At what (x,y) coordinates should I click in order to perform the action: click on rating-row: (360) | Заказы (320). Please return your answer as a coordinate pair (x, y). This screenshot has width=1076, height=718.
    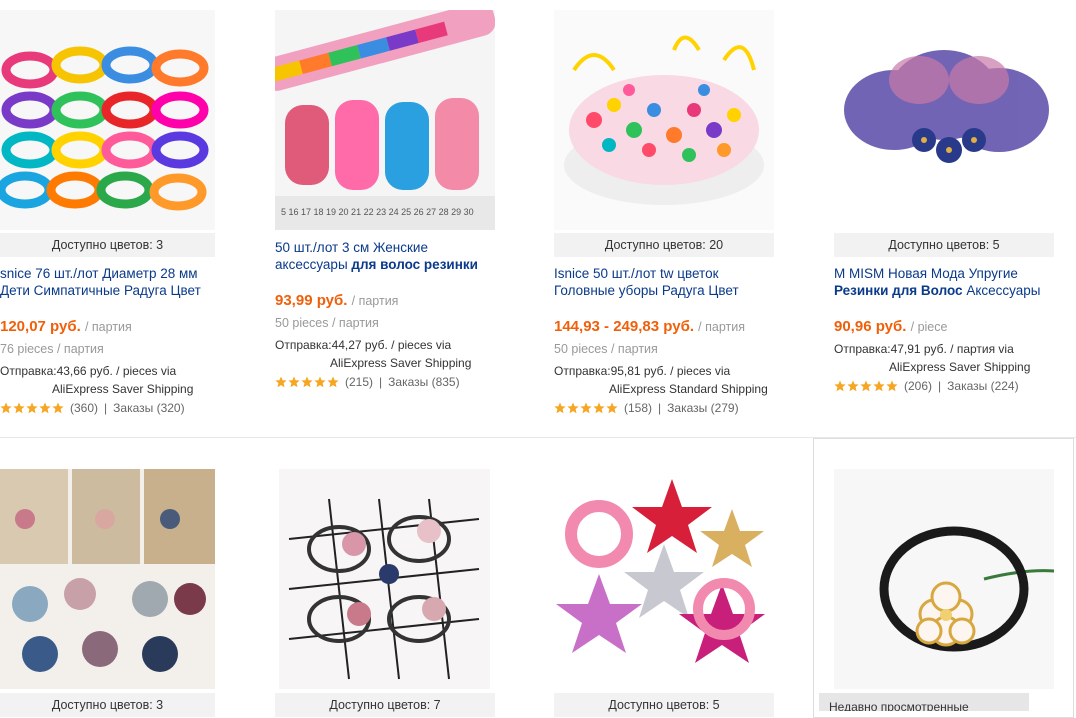
    Looking at the image, I should click on (92, 408).